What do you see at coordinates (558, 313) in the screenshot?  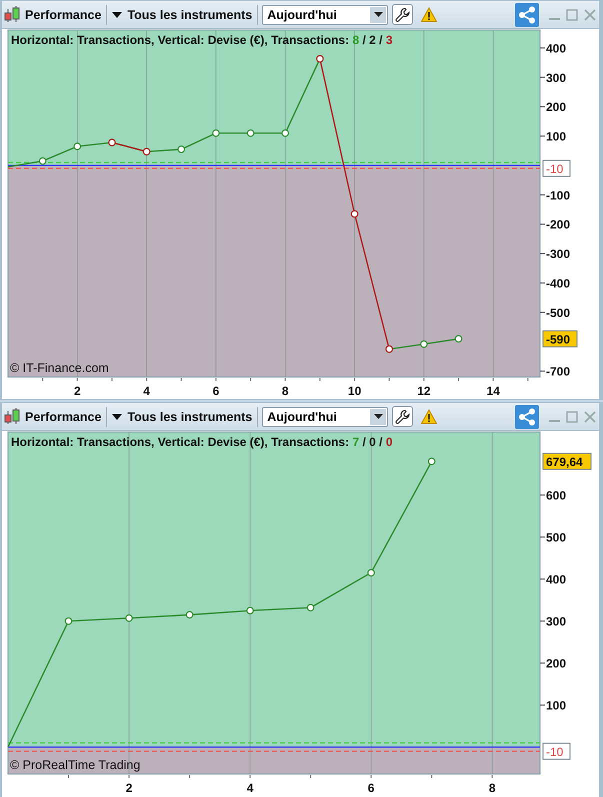 I see `axis-label: -500` at bounding box center [558, 313].